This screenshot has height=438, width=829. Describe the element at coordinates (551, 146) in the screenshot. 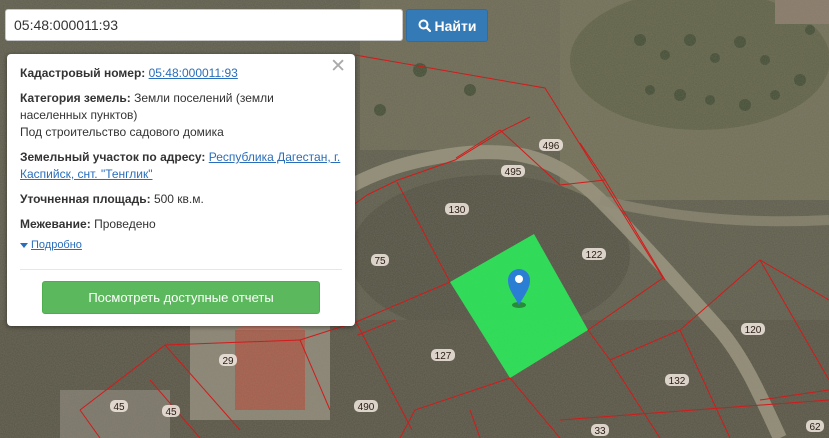

I see `parcel-number-label: 496` at that location.